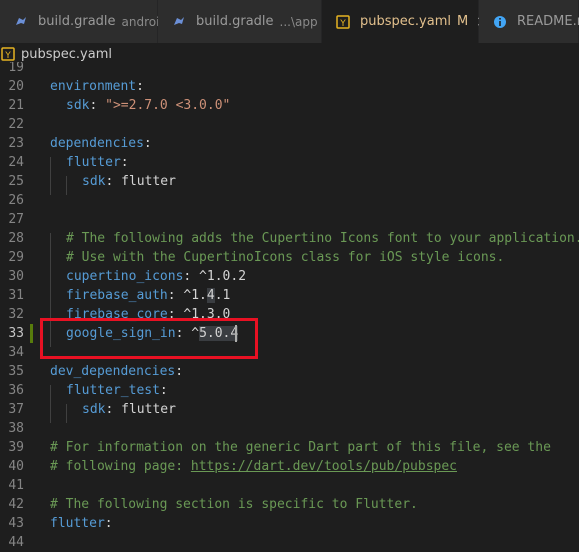 The height and width of the screenshot is (552, 579). What do you see at coordinates (462, 21) in the screenshot?
I see `modified-indicator: M` at bounding box center [462, 21].